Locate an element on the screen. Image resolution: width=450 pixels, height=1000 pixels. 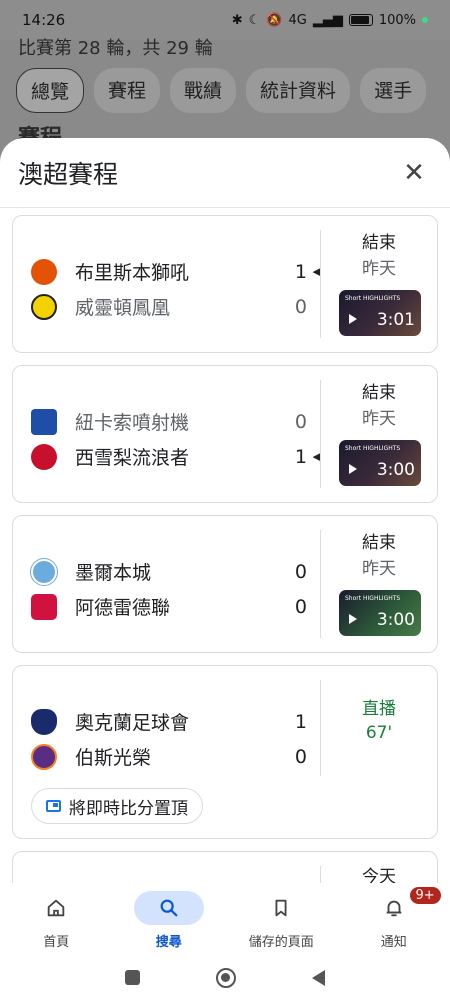
bell-icon is located at coordinates (394, 908).